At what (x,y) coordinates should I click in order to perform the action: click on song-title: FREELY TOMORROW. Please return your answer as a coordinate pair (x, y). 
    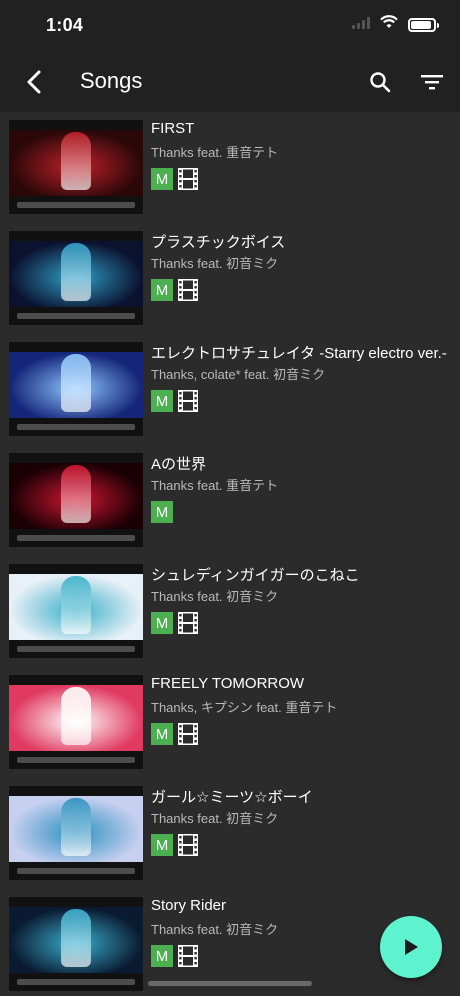
    Looking at the image, I should click on (228, 683).